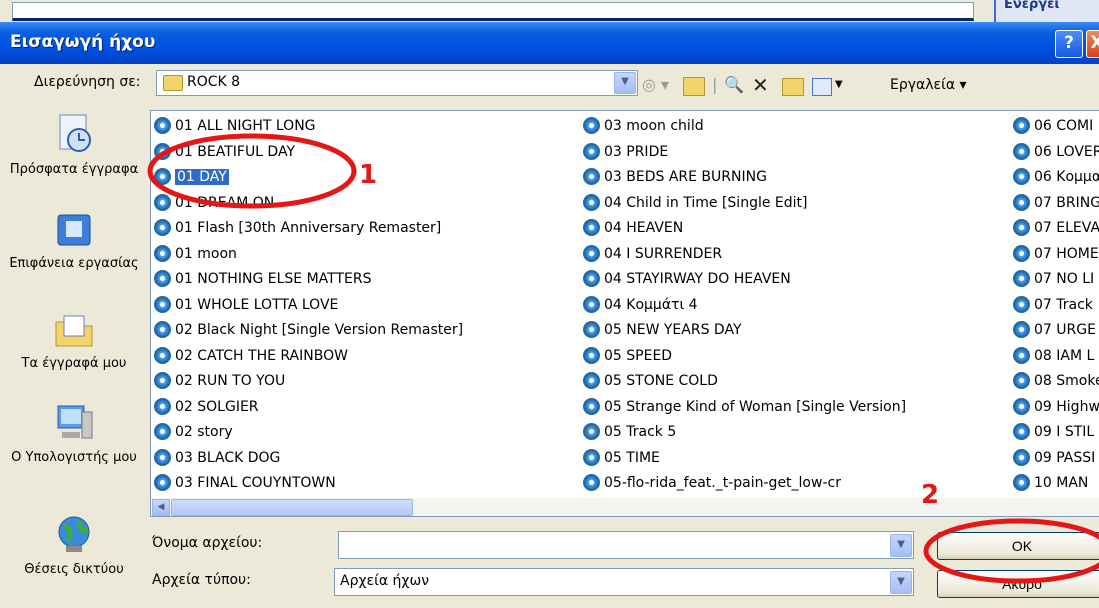 Image resolution: width=1099 pixels, height=608 pixels. What do you see at coordinates (793, 87) in the screenshot?
I see `new-folder-icon` at bounding box center [793, 87].